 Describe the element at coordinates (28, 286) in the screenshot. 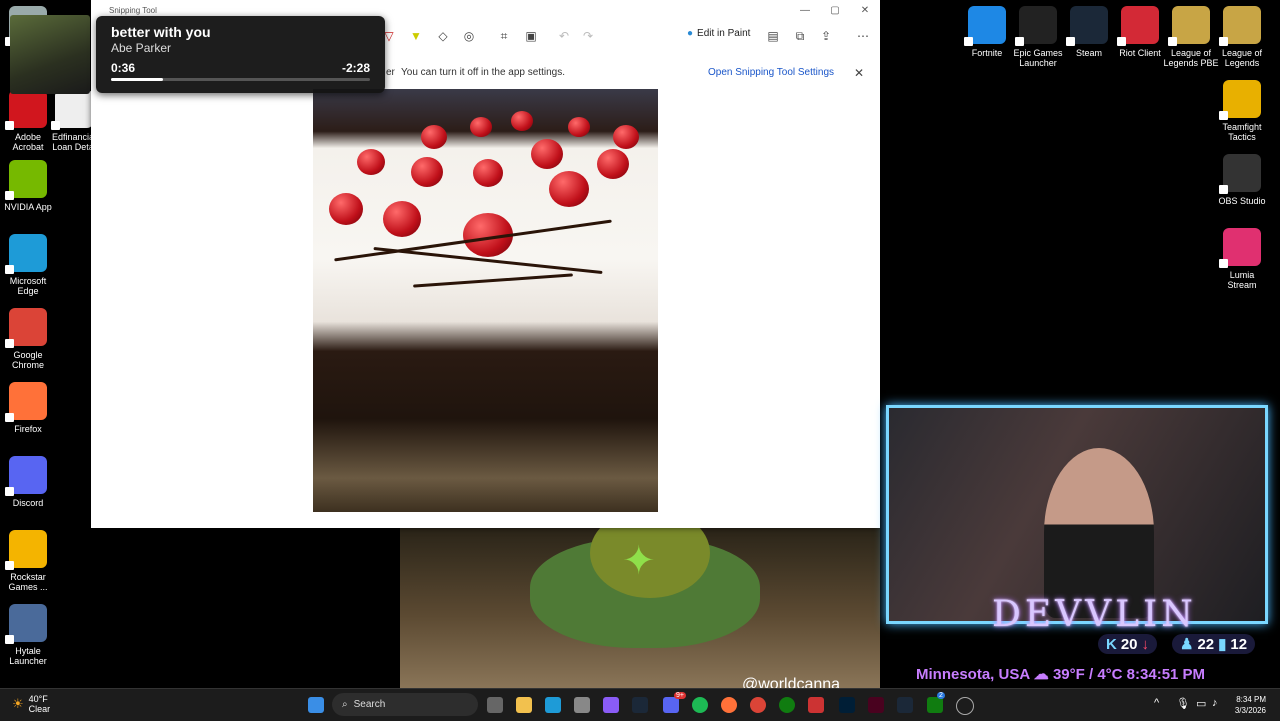

I see `desktop-icon-label: Microsoft Edge` at that location.